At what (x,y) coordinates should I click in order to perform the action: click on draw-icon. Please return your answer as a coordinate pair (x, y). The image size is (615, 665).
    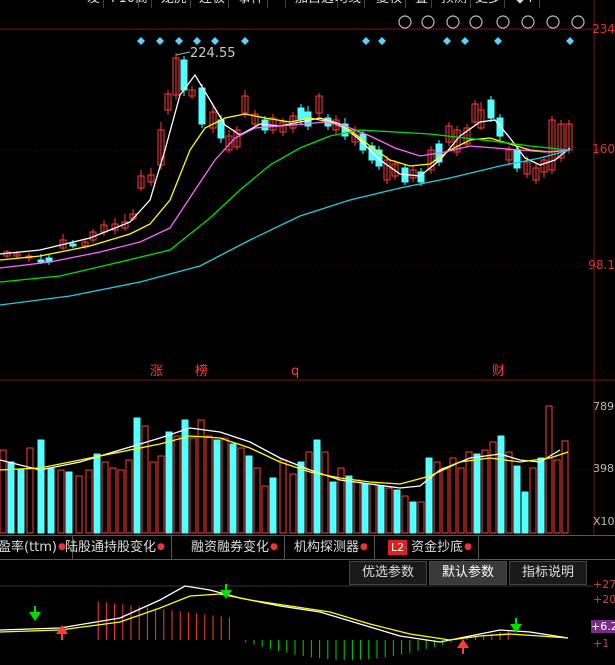
    Looking at the image, I should click on (428, 22).